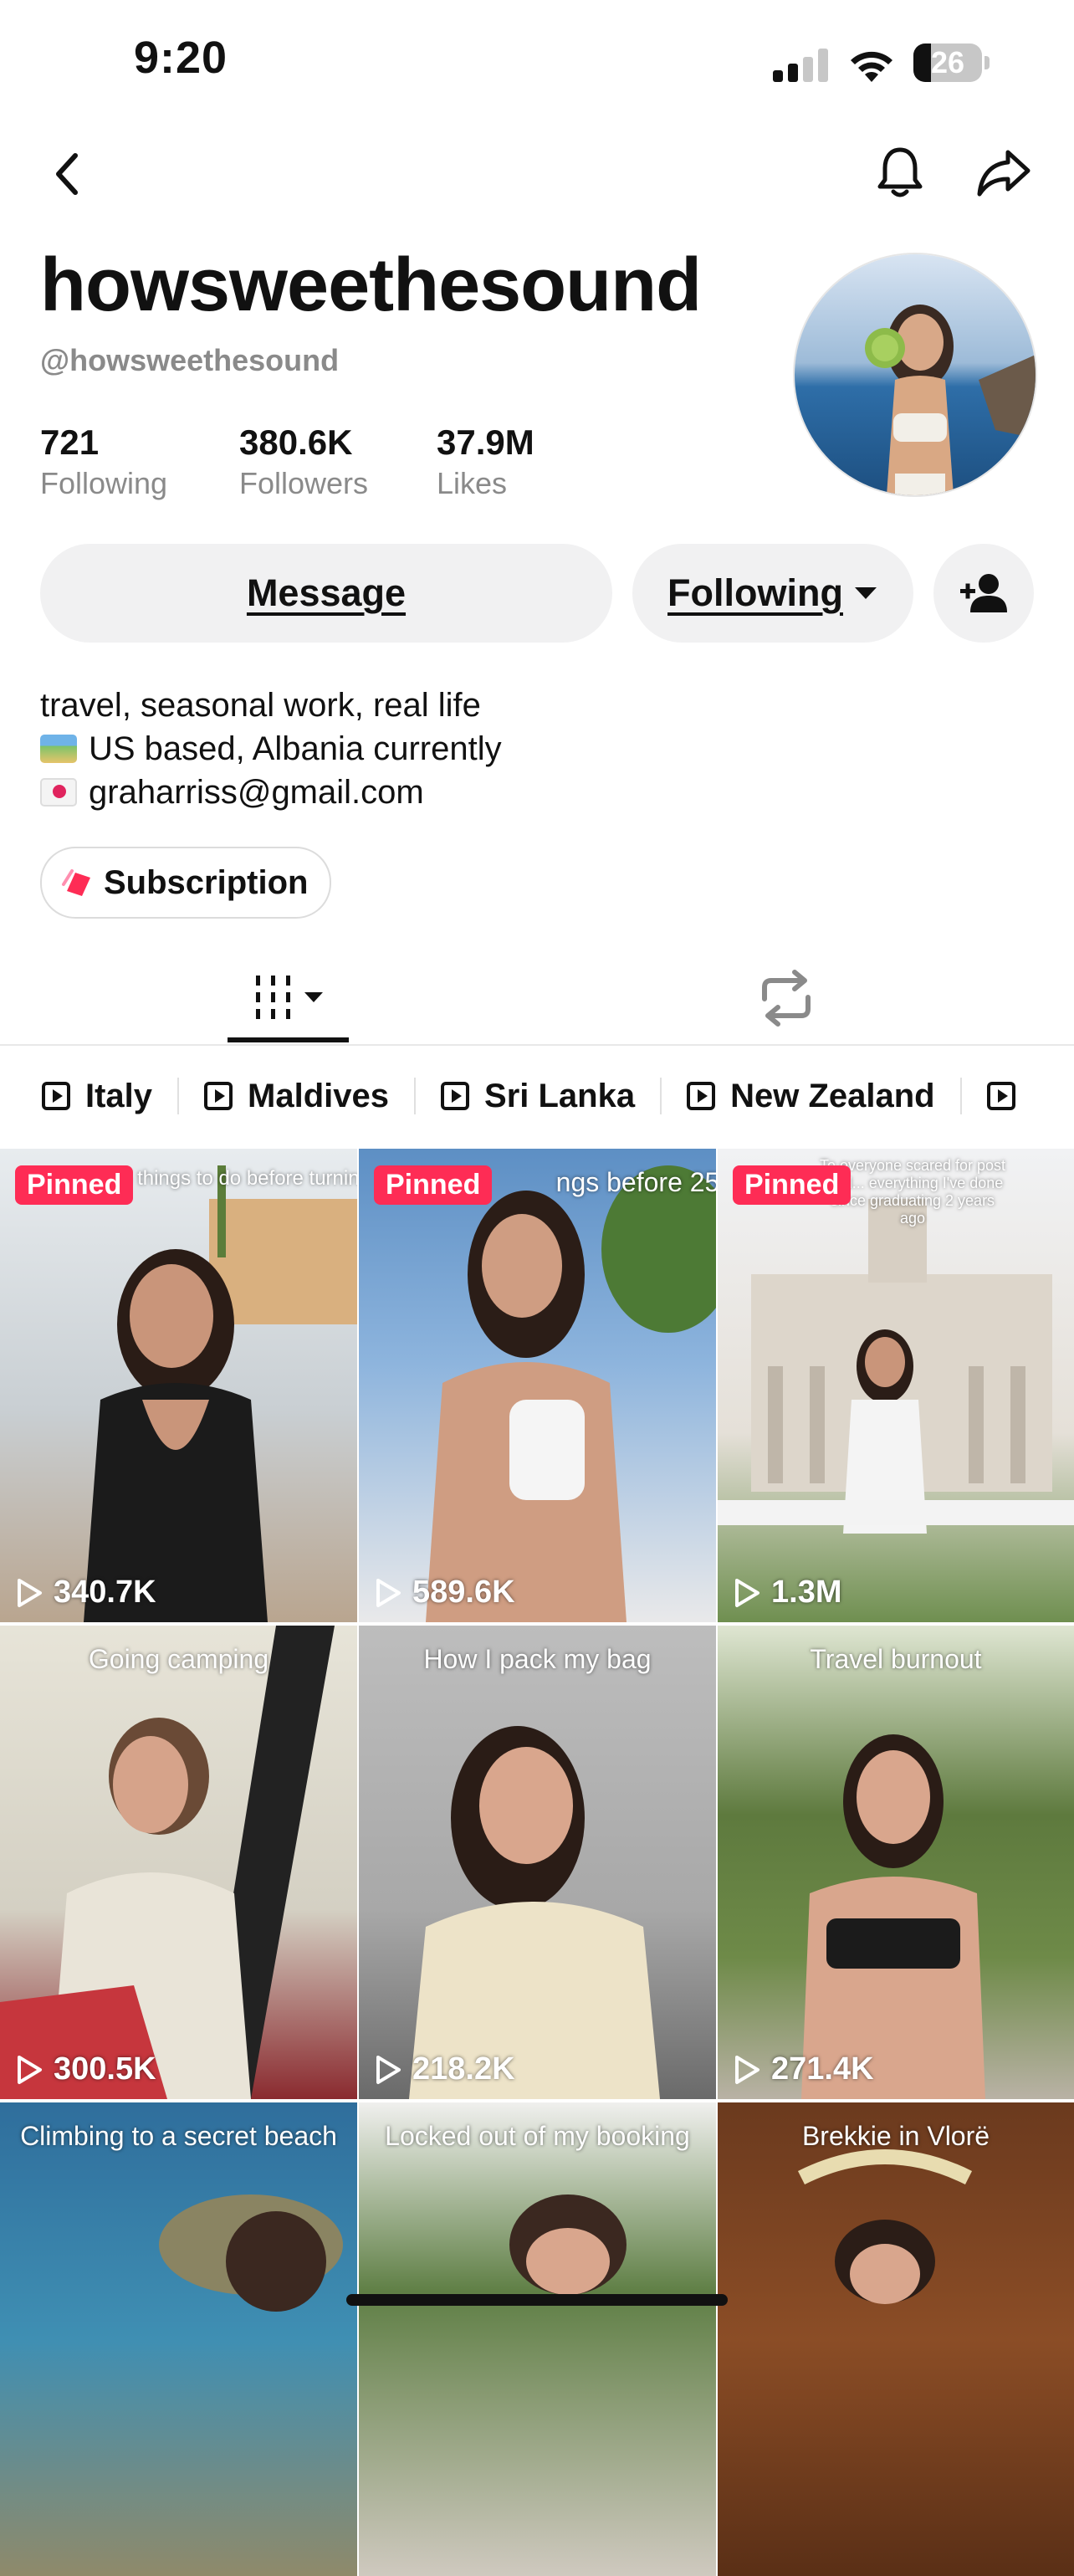  What do you see at coordinates (755, 593) in the screenshot?
I see `following-label: Following` at bounding box center [755, 593].